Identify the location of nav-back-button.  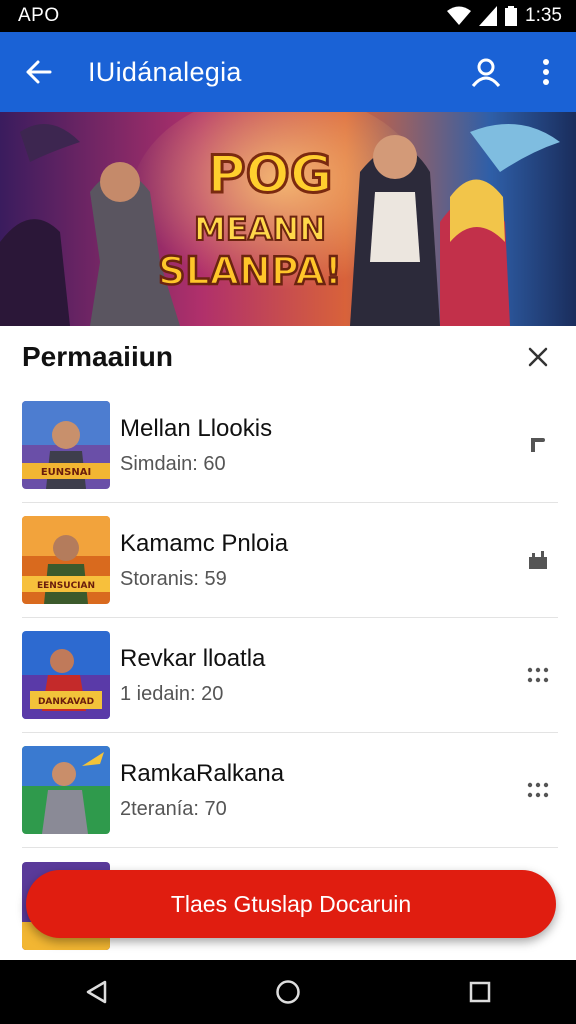
(96, 992).